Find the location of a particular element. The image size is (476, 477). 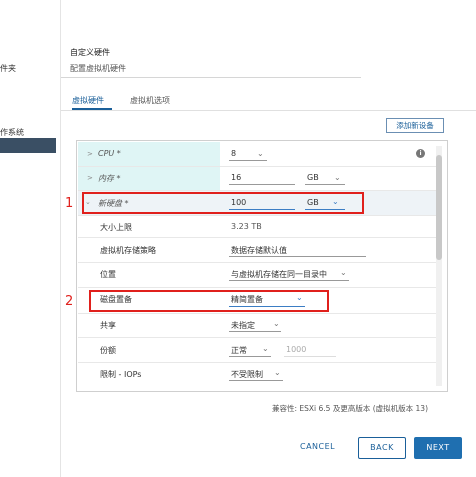

tab-vm-options: 虚拟机选项 is located at coordinates (150, 100).